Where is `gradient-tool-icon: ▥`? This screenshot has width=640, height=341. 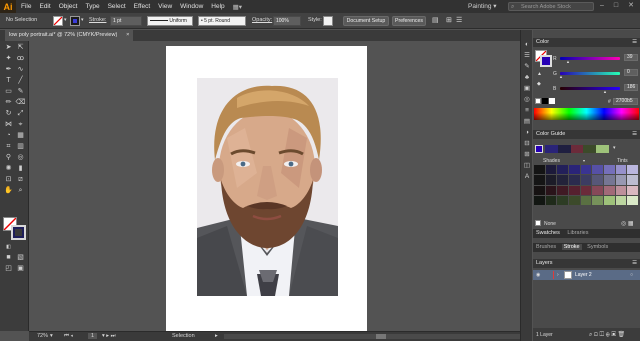
gradient-tool-icon: ▥ is located at coordinates (20, 147).